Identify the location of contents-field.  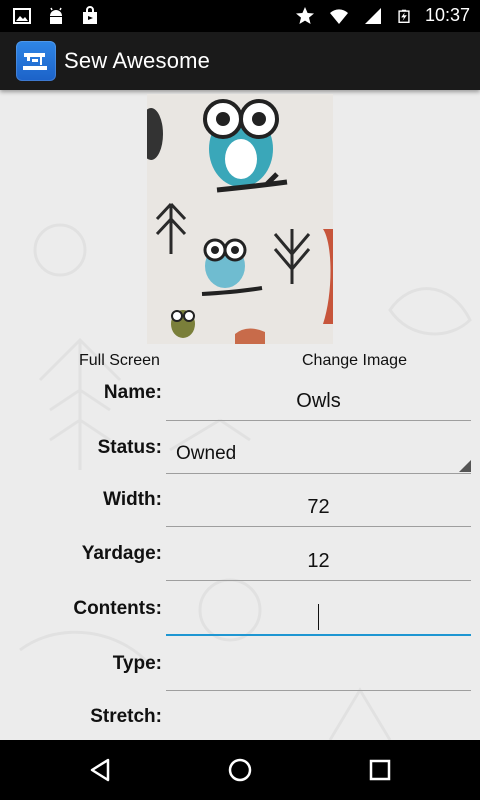
(318, 618).